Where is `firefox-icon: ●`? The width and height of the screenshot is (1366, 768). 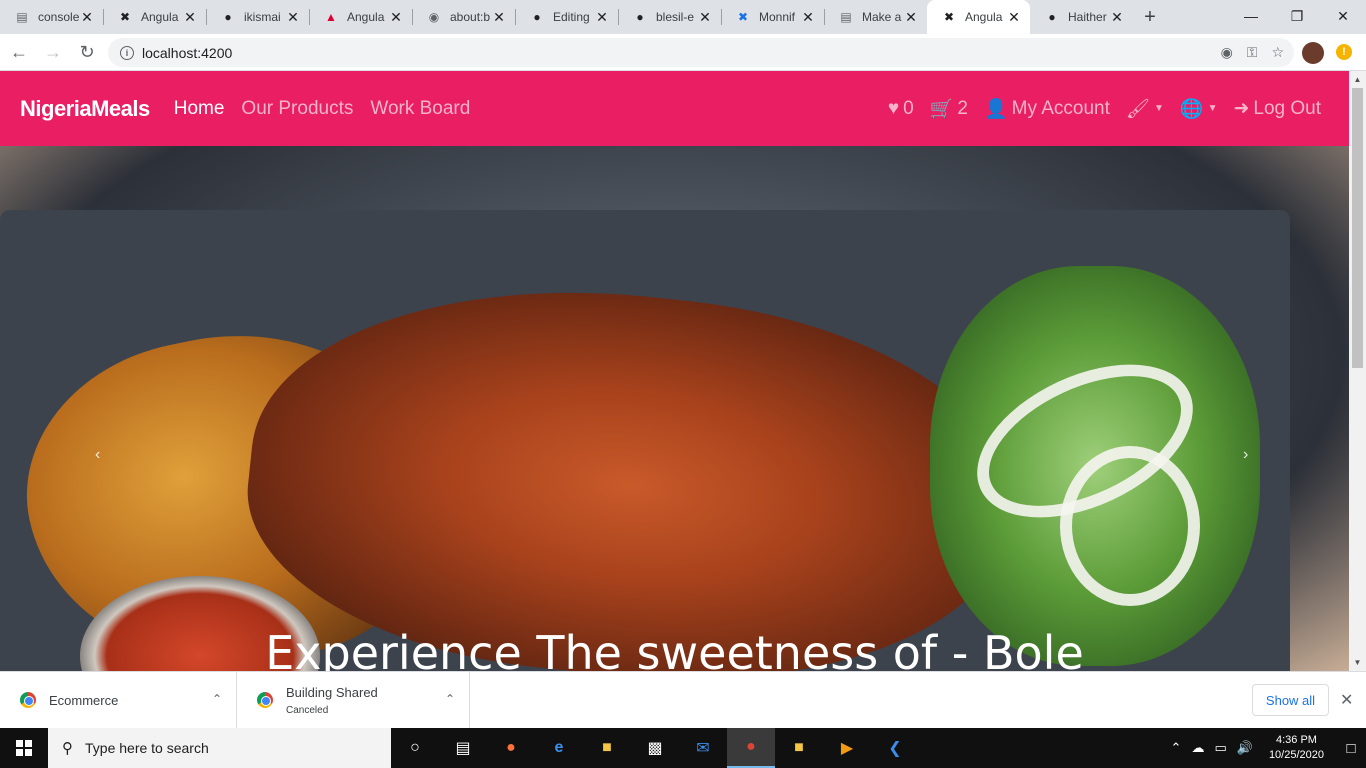 firefox-icon: ● is located at coordinates (511, 748).